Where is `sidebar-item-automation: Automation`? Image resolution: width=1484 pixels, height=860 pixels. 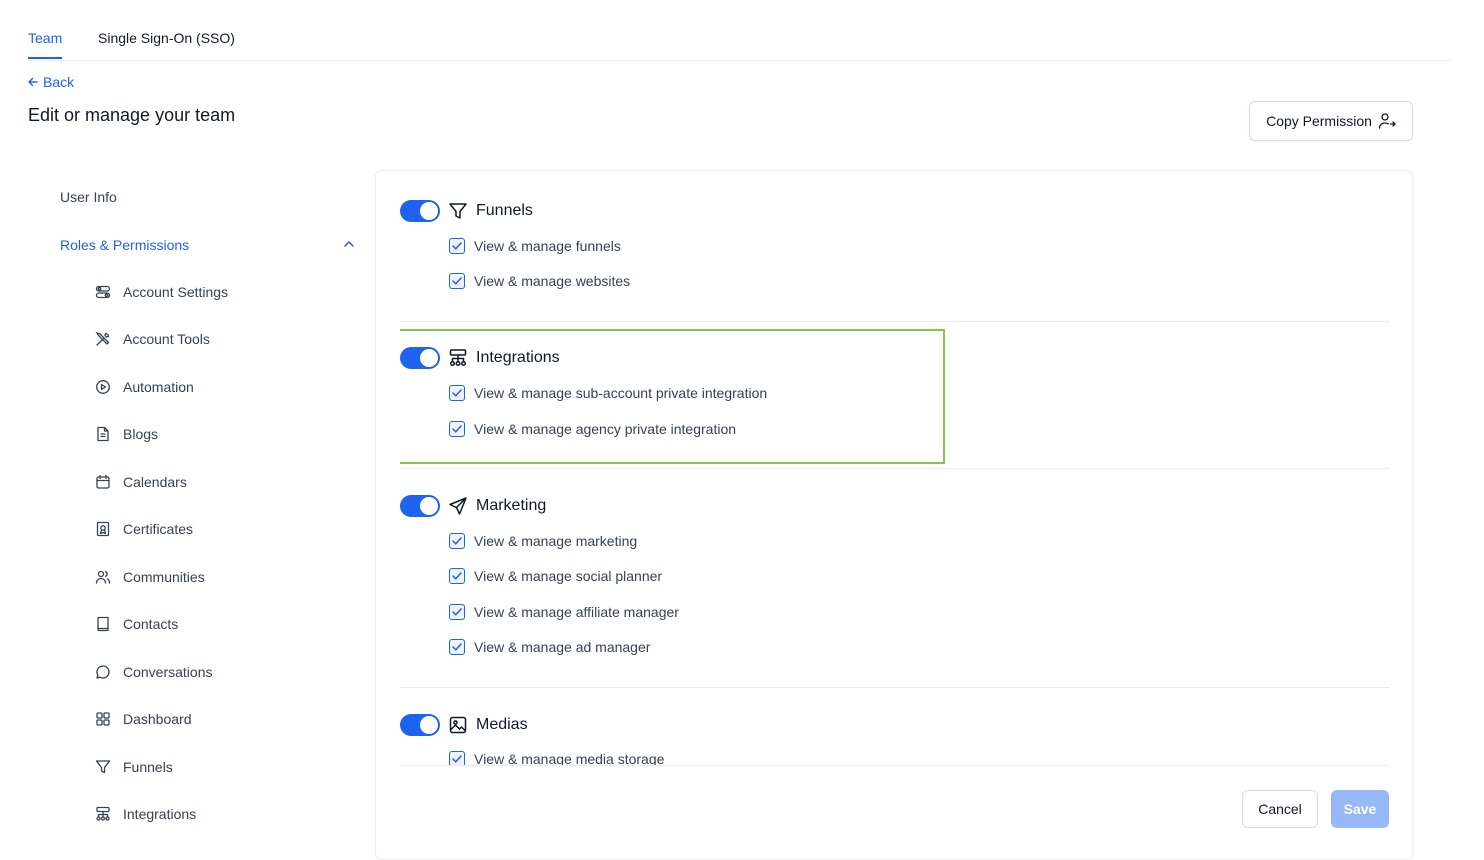 sidebar-item-automation: Automation is located at coordinates (144, 387).